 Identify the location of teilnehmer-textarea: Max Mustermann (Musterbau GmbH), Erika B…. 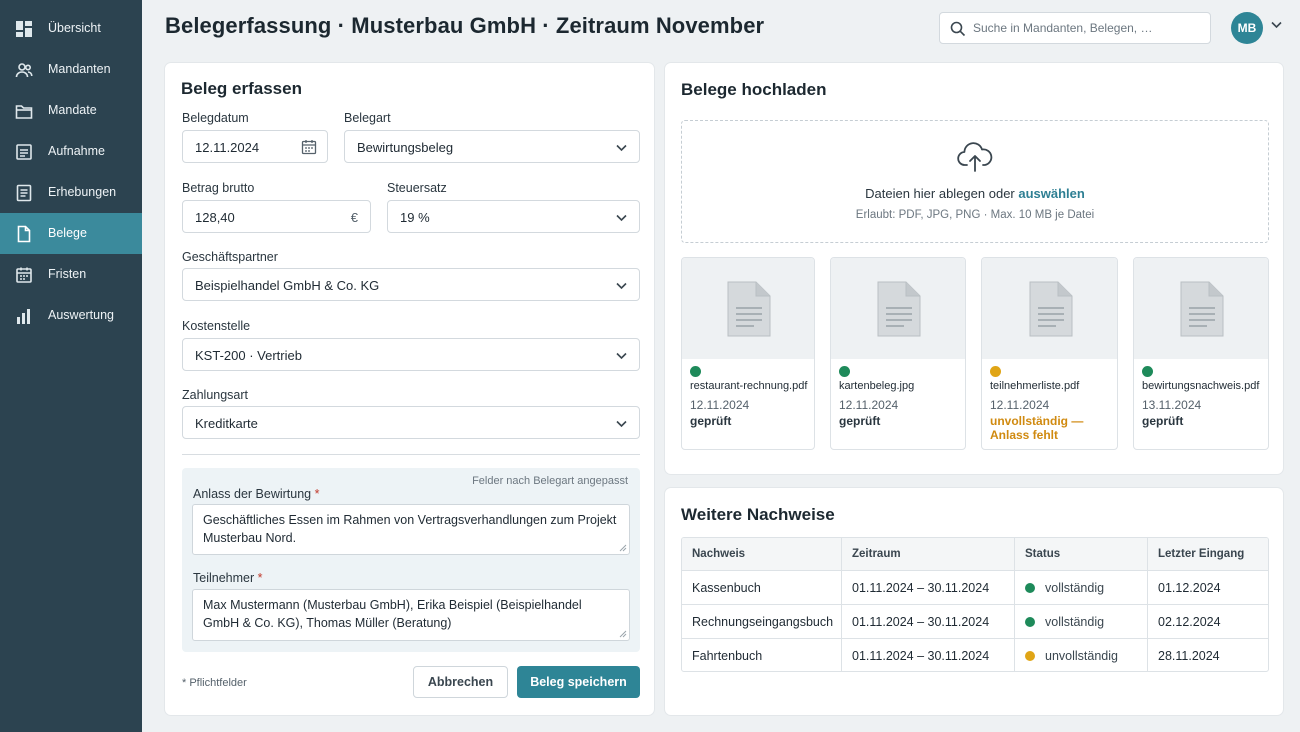
(411, 615).